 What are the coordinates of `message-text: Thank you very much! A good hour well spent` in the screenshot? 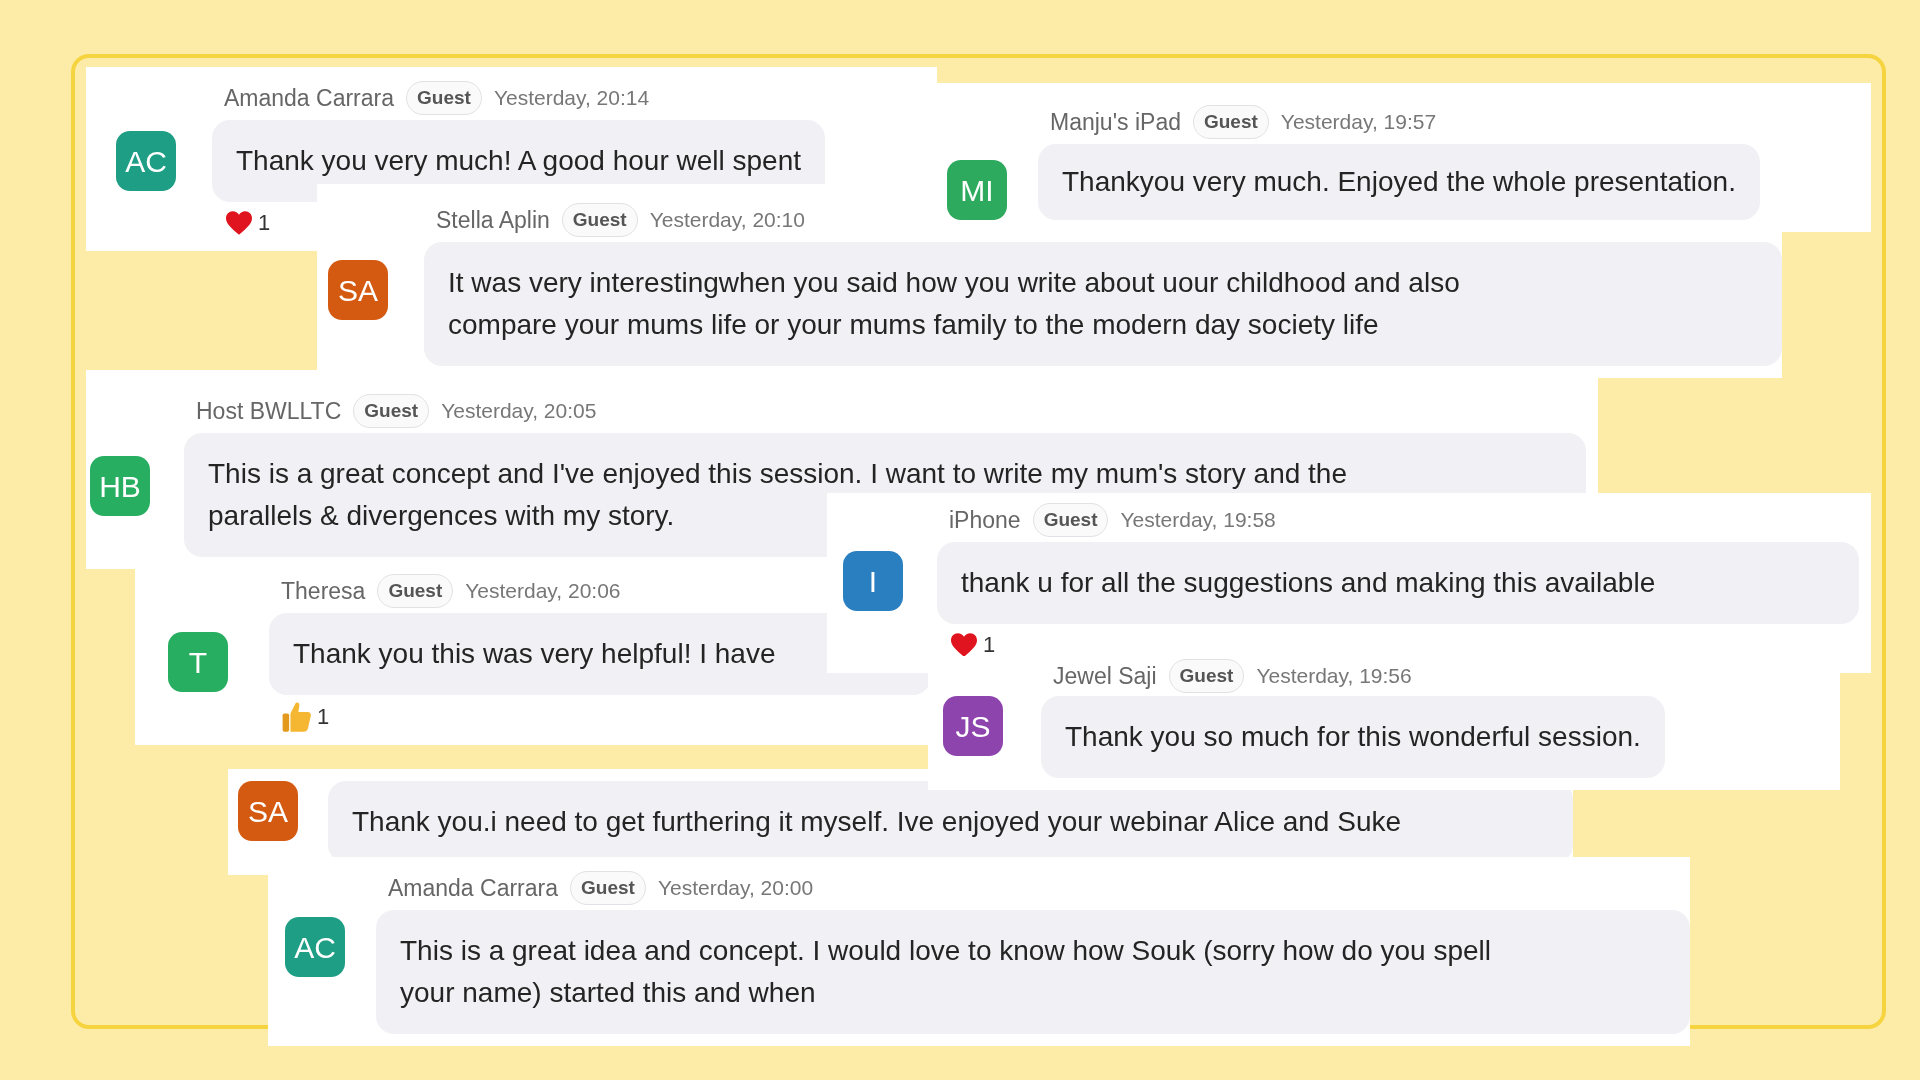 It's located at (518, 161).